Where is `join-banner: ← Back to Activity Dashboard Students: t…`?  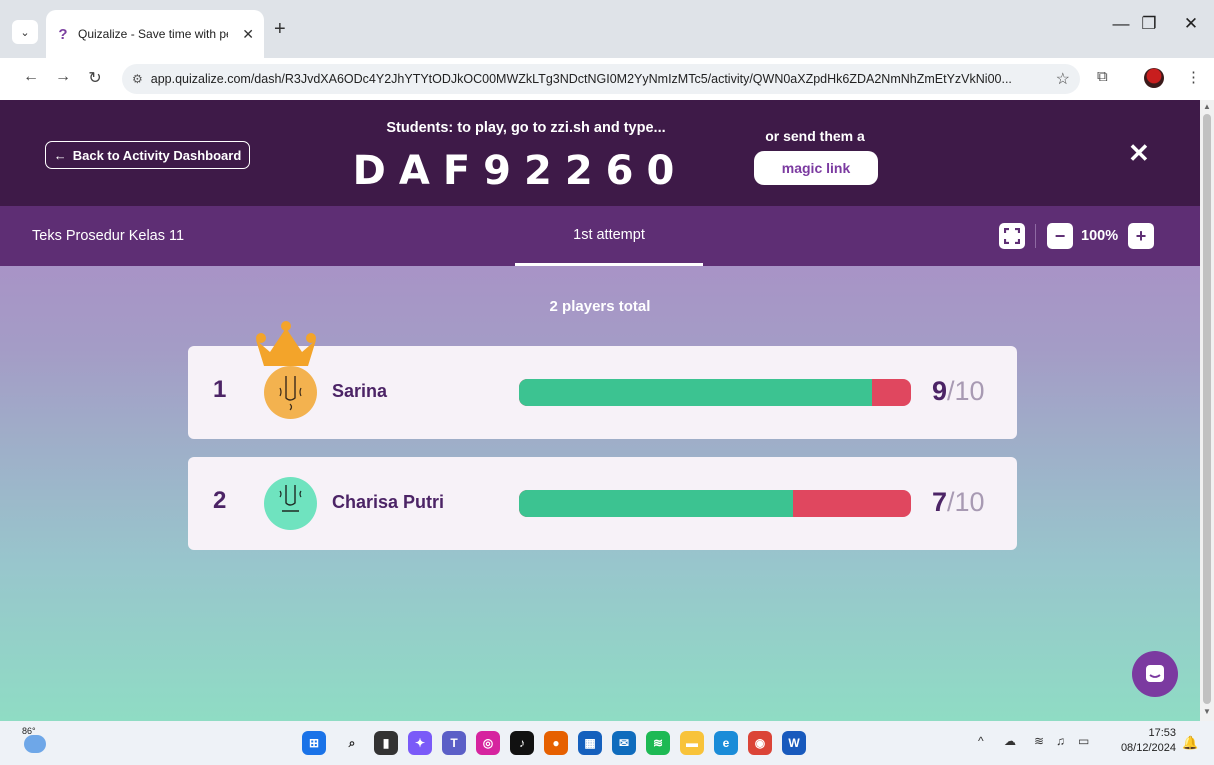 join-banner: ← Back to Activity Dashboard Students: t… is located at coordinates (600, 153).